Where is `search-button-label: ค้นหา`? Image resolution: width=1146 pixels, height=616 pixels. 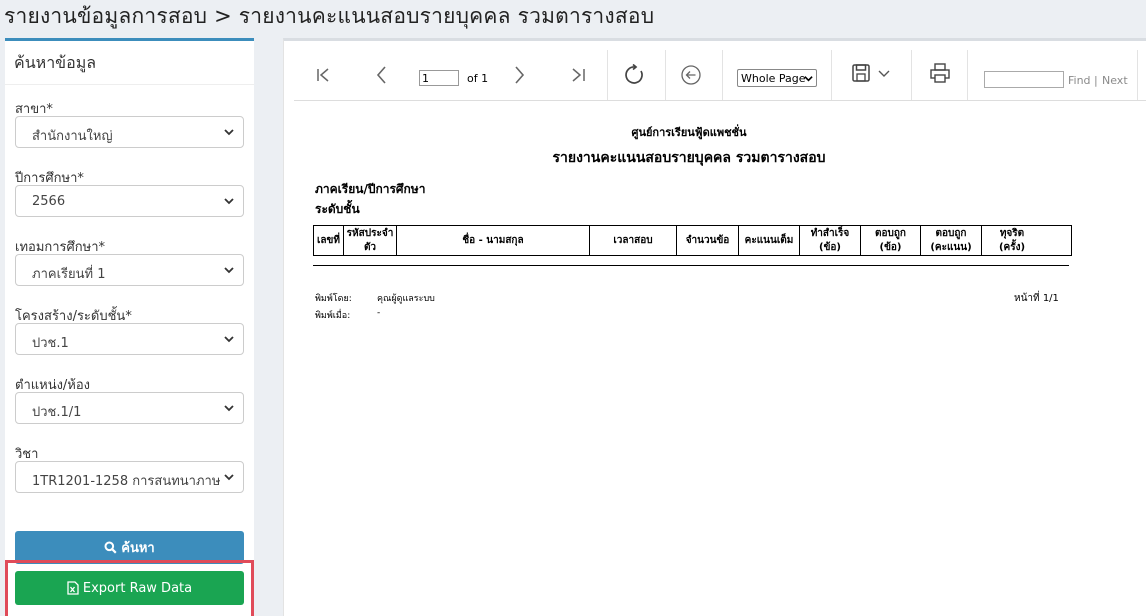
search-button-label: ค้นหา is located at coordinates (138, 548).